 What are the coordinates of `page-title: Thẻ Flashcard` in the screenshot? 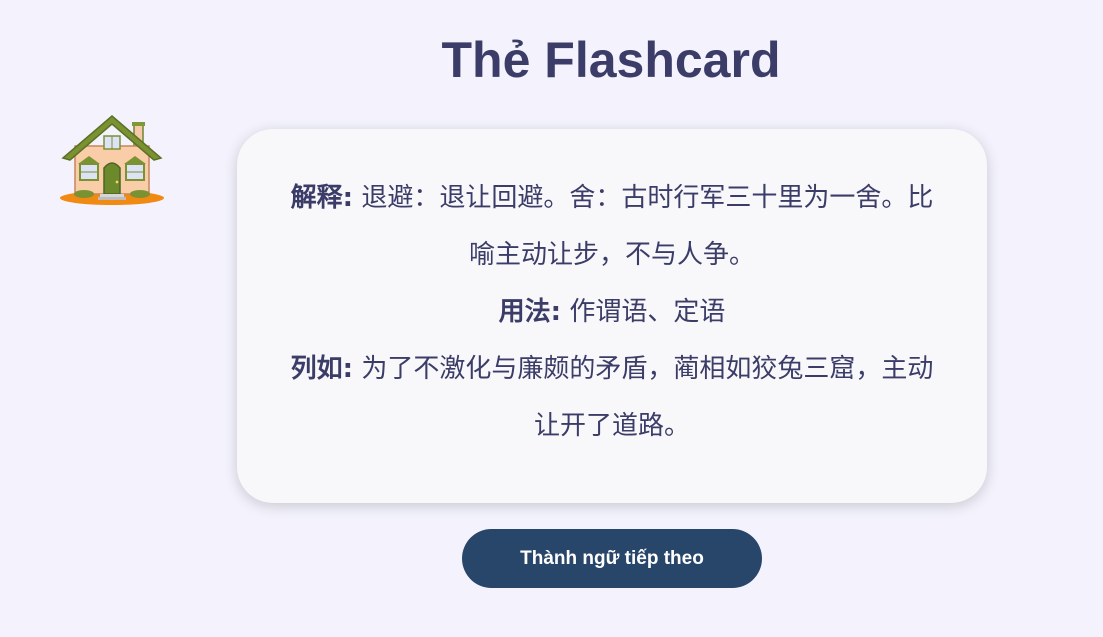 It's located at (611, 60).